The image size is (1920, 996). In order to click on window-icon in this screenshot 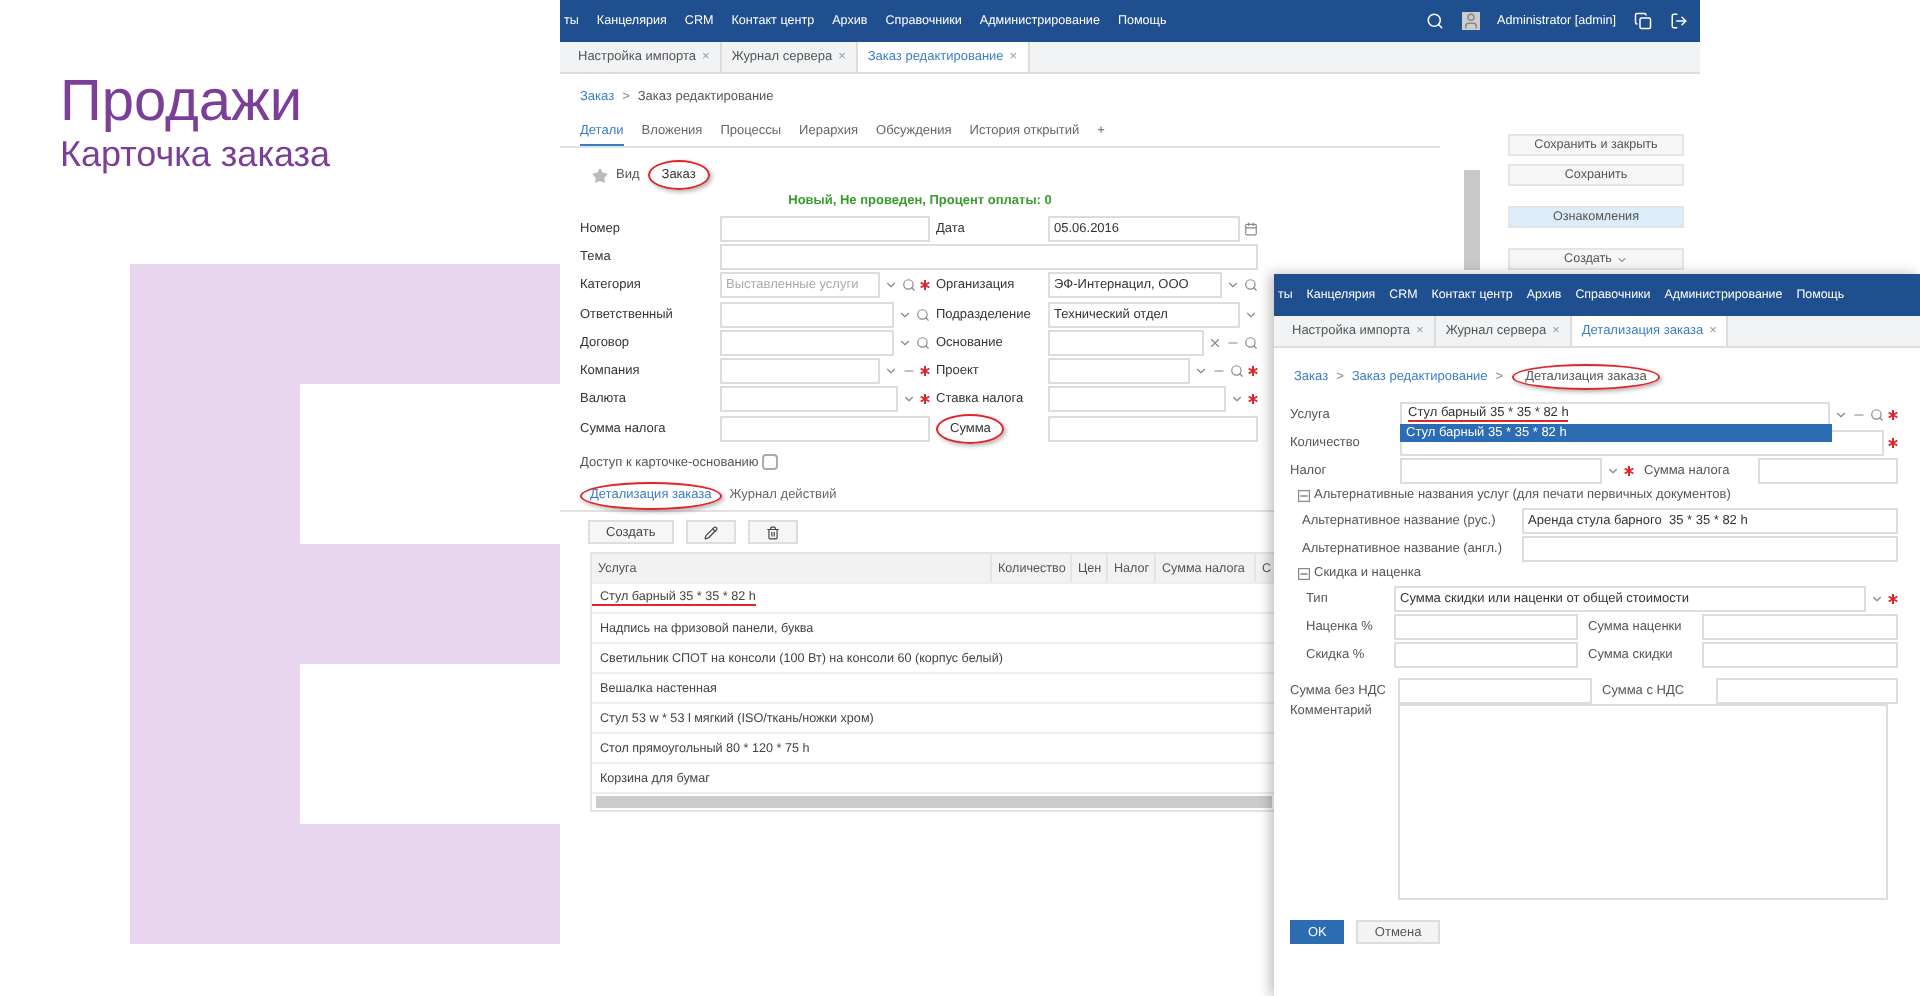, I will do `click(1643, 21)`.